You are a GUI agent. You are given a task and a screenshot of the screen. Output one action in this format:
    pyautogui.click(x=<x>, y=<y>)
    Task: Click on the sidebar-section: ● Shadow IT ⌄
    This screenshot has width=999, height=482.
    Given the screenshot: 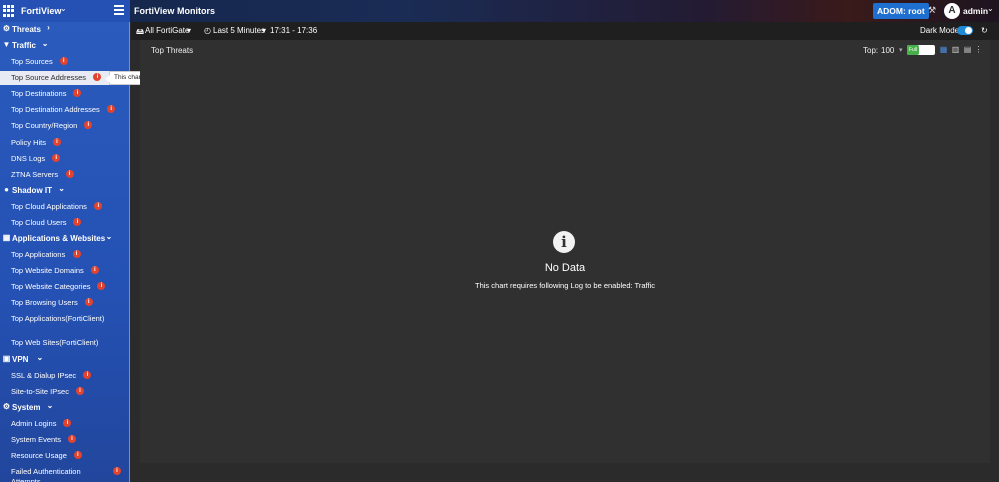 What is the action you would take?
    pyautogui.click(x=64, y=191)
    